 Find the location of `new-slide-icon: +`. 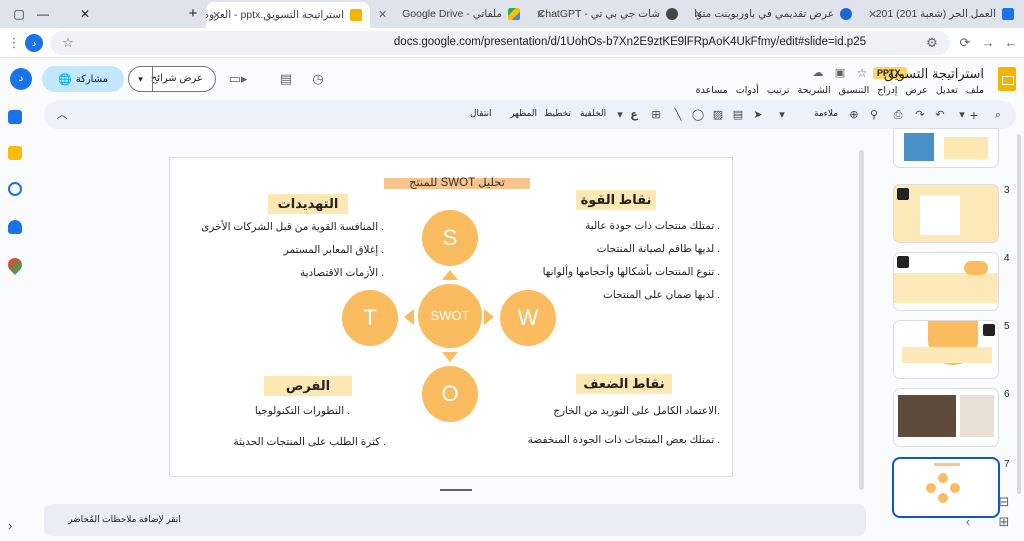

new-slide-icon: + is located at coordinates (974, 115).